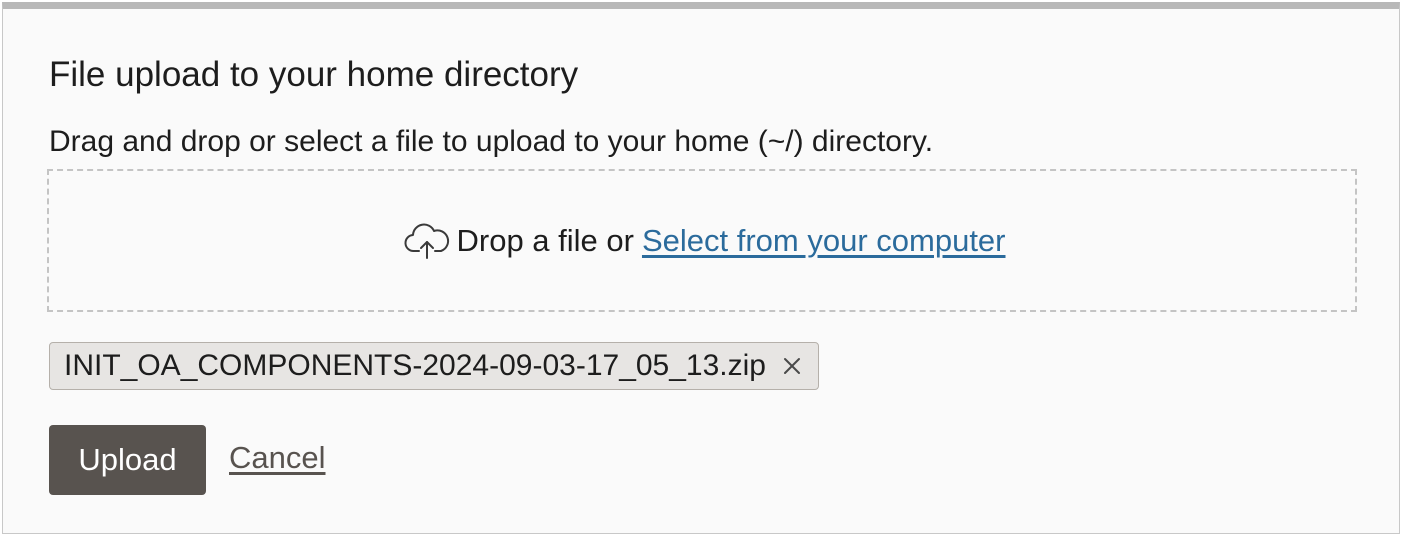 This screenshot has width=1404, height=538. I want to click on cloud-upload-icon, so click(427, 241).